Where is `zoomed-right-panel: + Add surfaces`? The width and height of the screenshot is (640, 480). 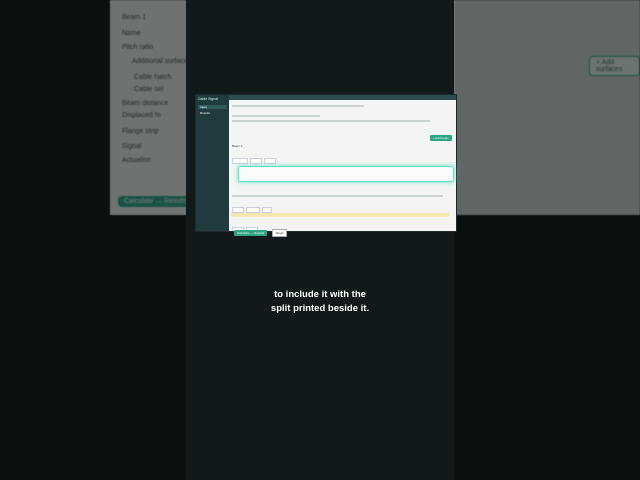
zoomed-right-panel: + Add surfaces is located at coordinates (547, 107).